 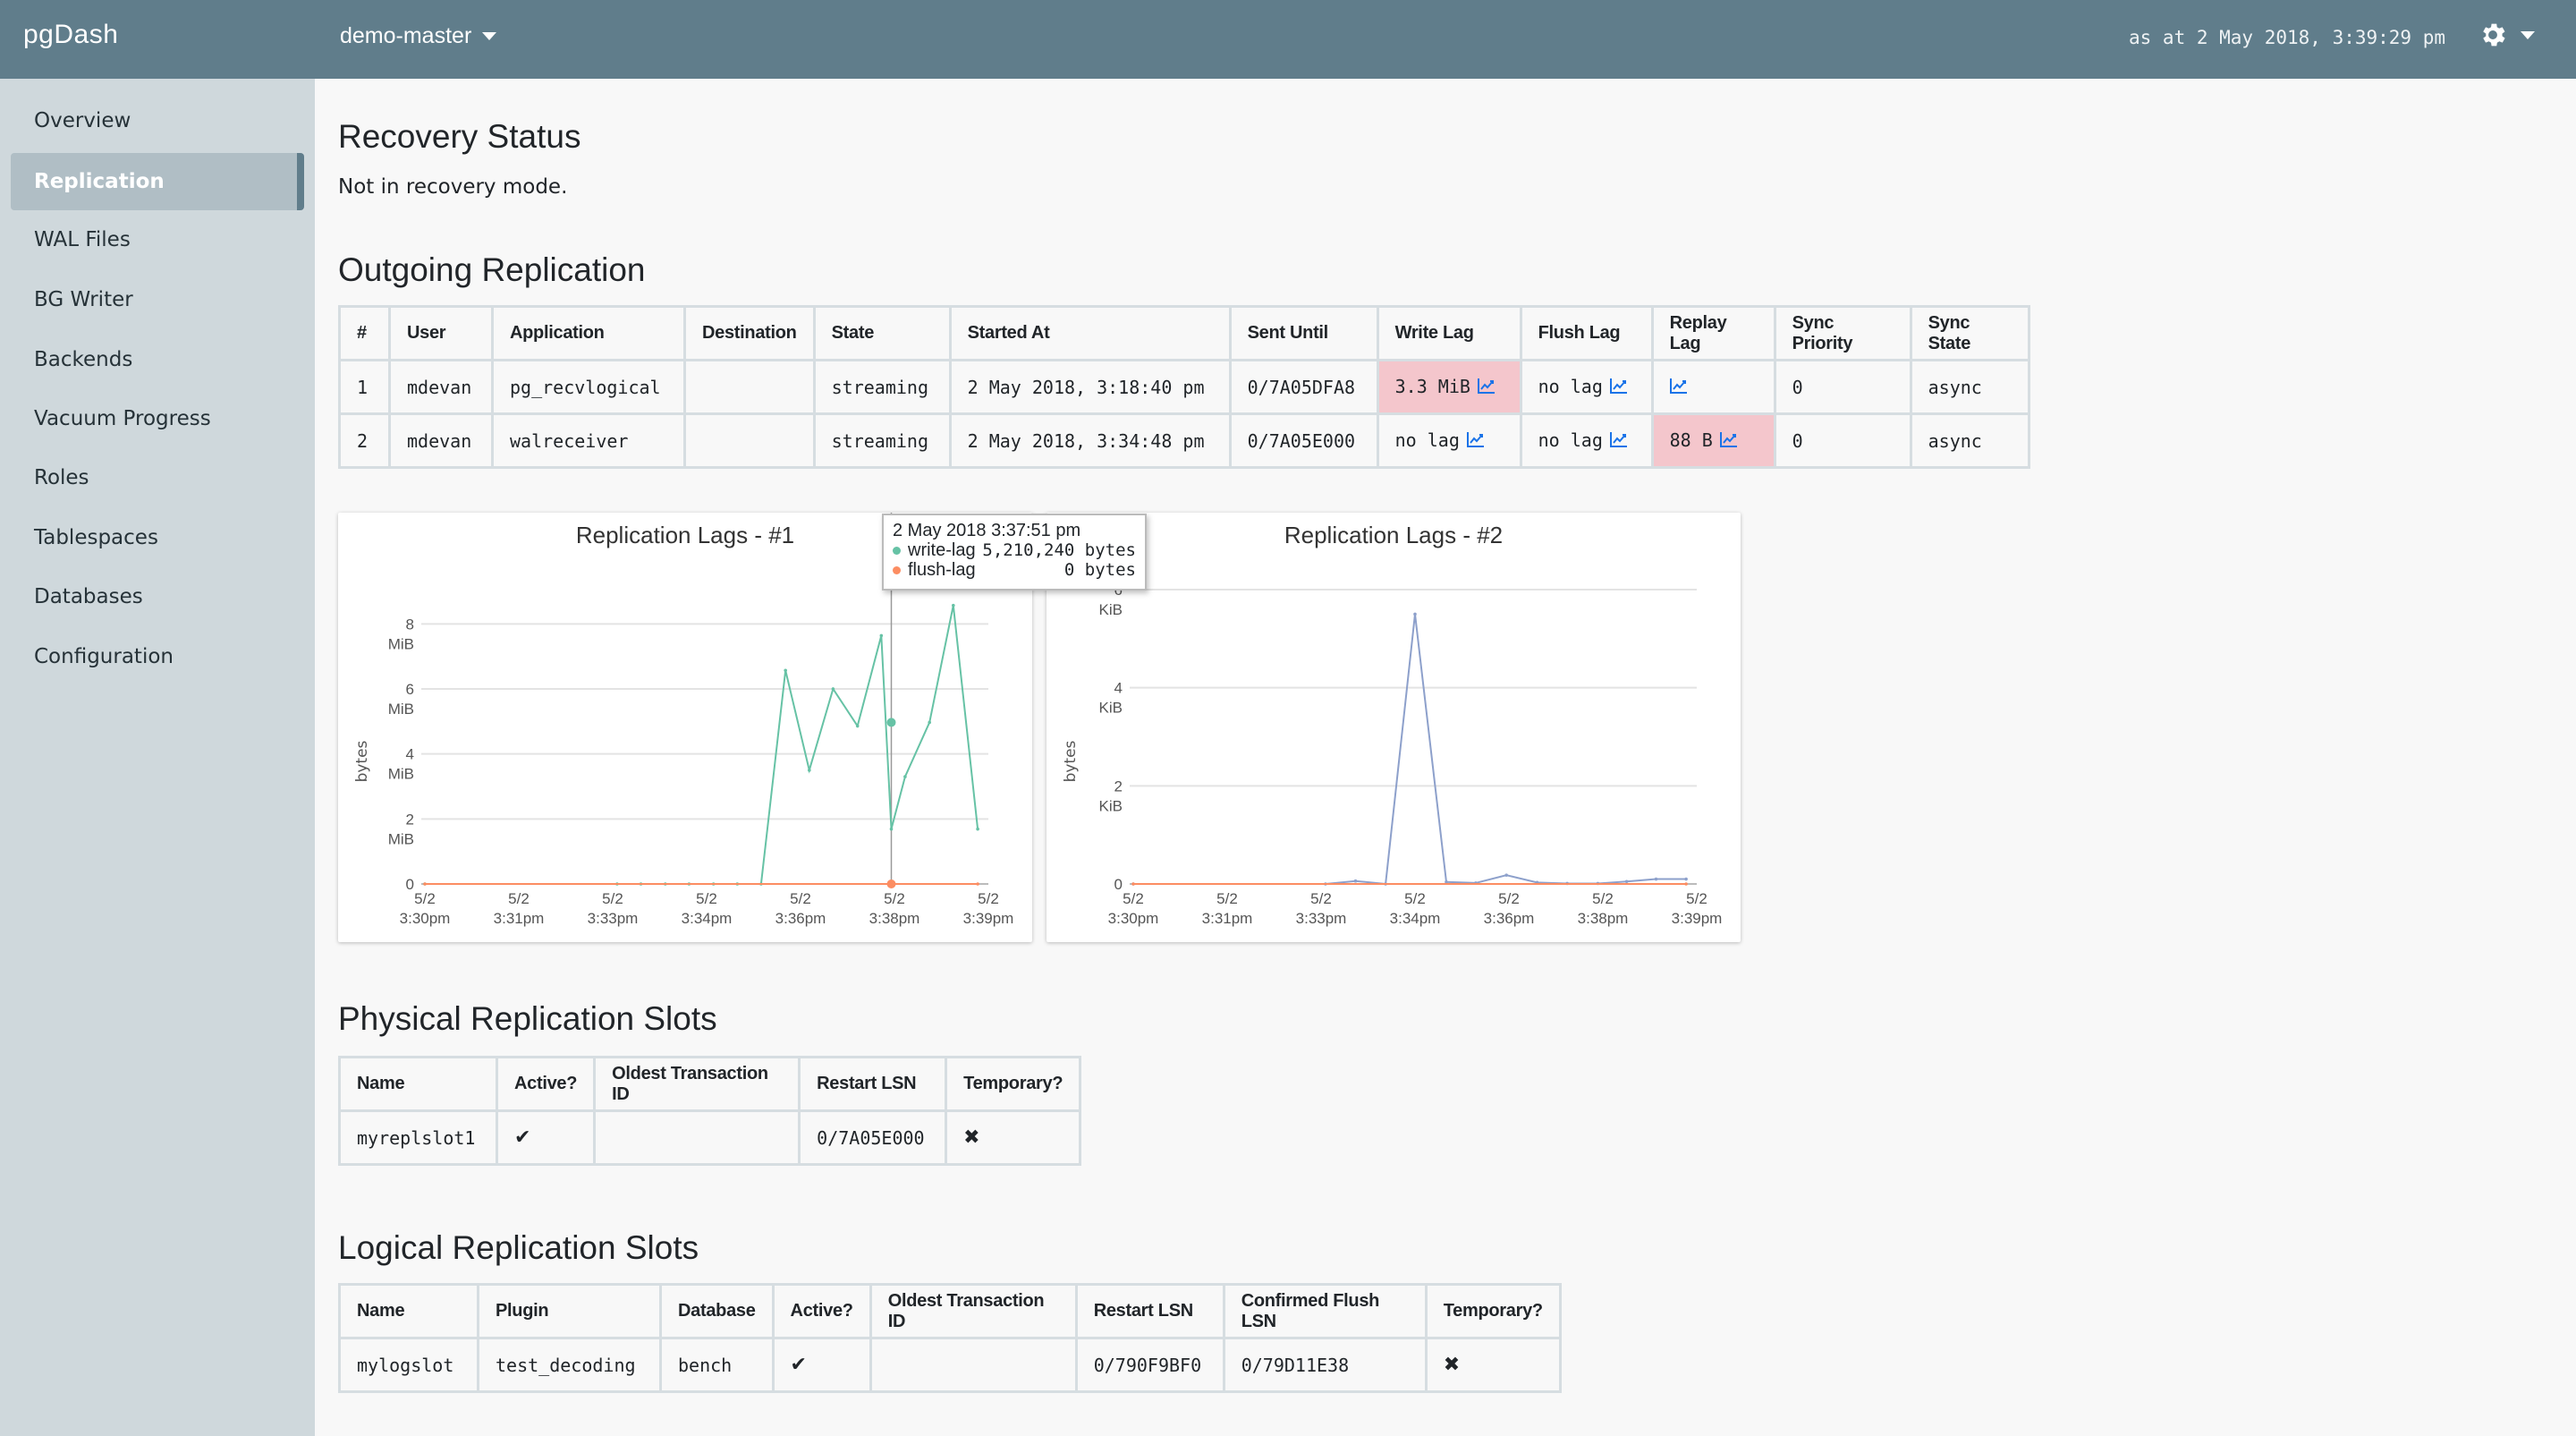 I want to click on x-tick-label: 3:31pm, so click(x=1227, y=919).